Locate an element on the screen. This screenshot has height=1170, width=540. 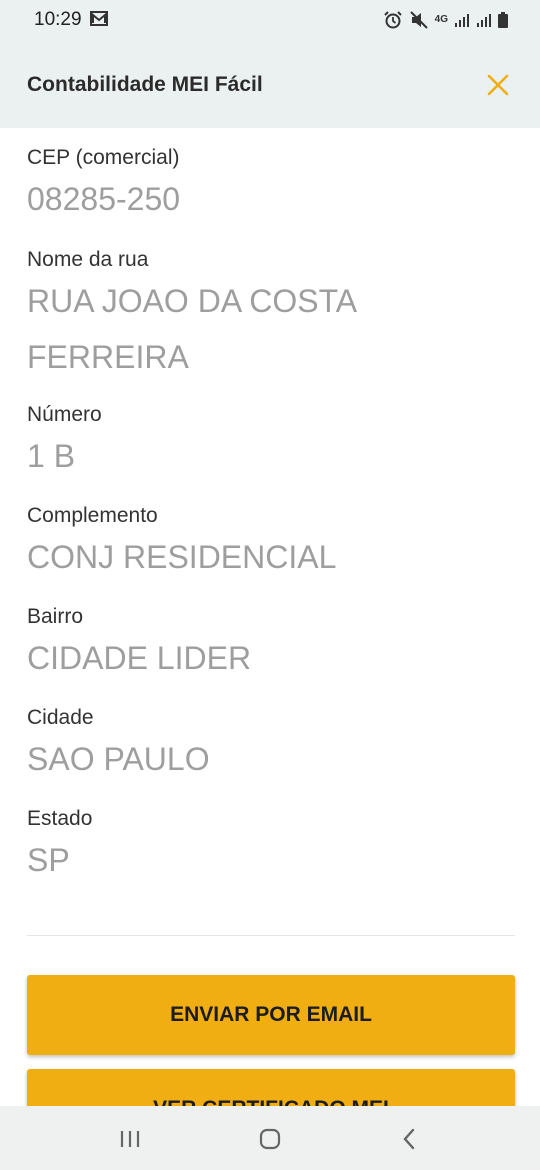
field-value: RUA JOAO DA COSTA is located at coordinates (192, 301).